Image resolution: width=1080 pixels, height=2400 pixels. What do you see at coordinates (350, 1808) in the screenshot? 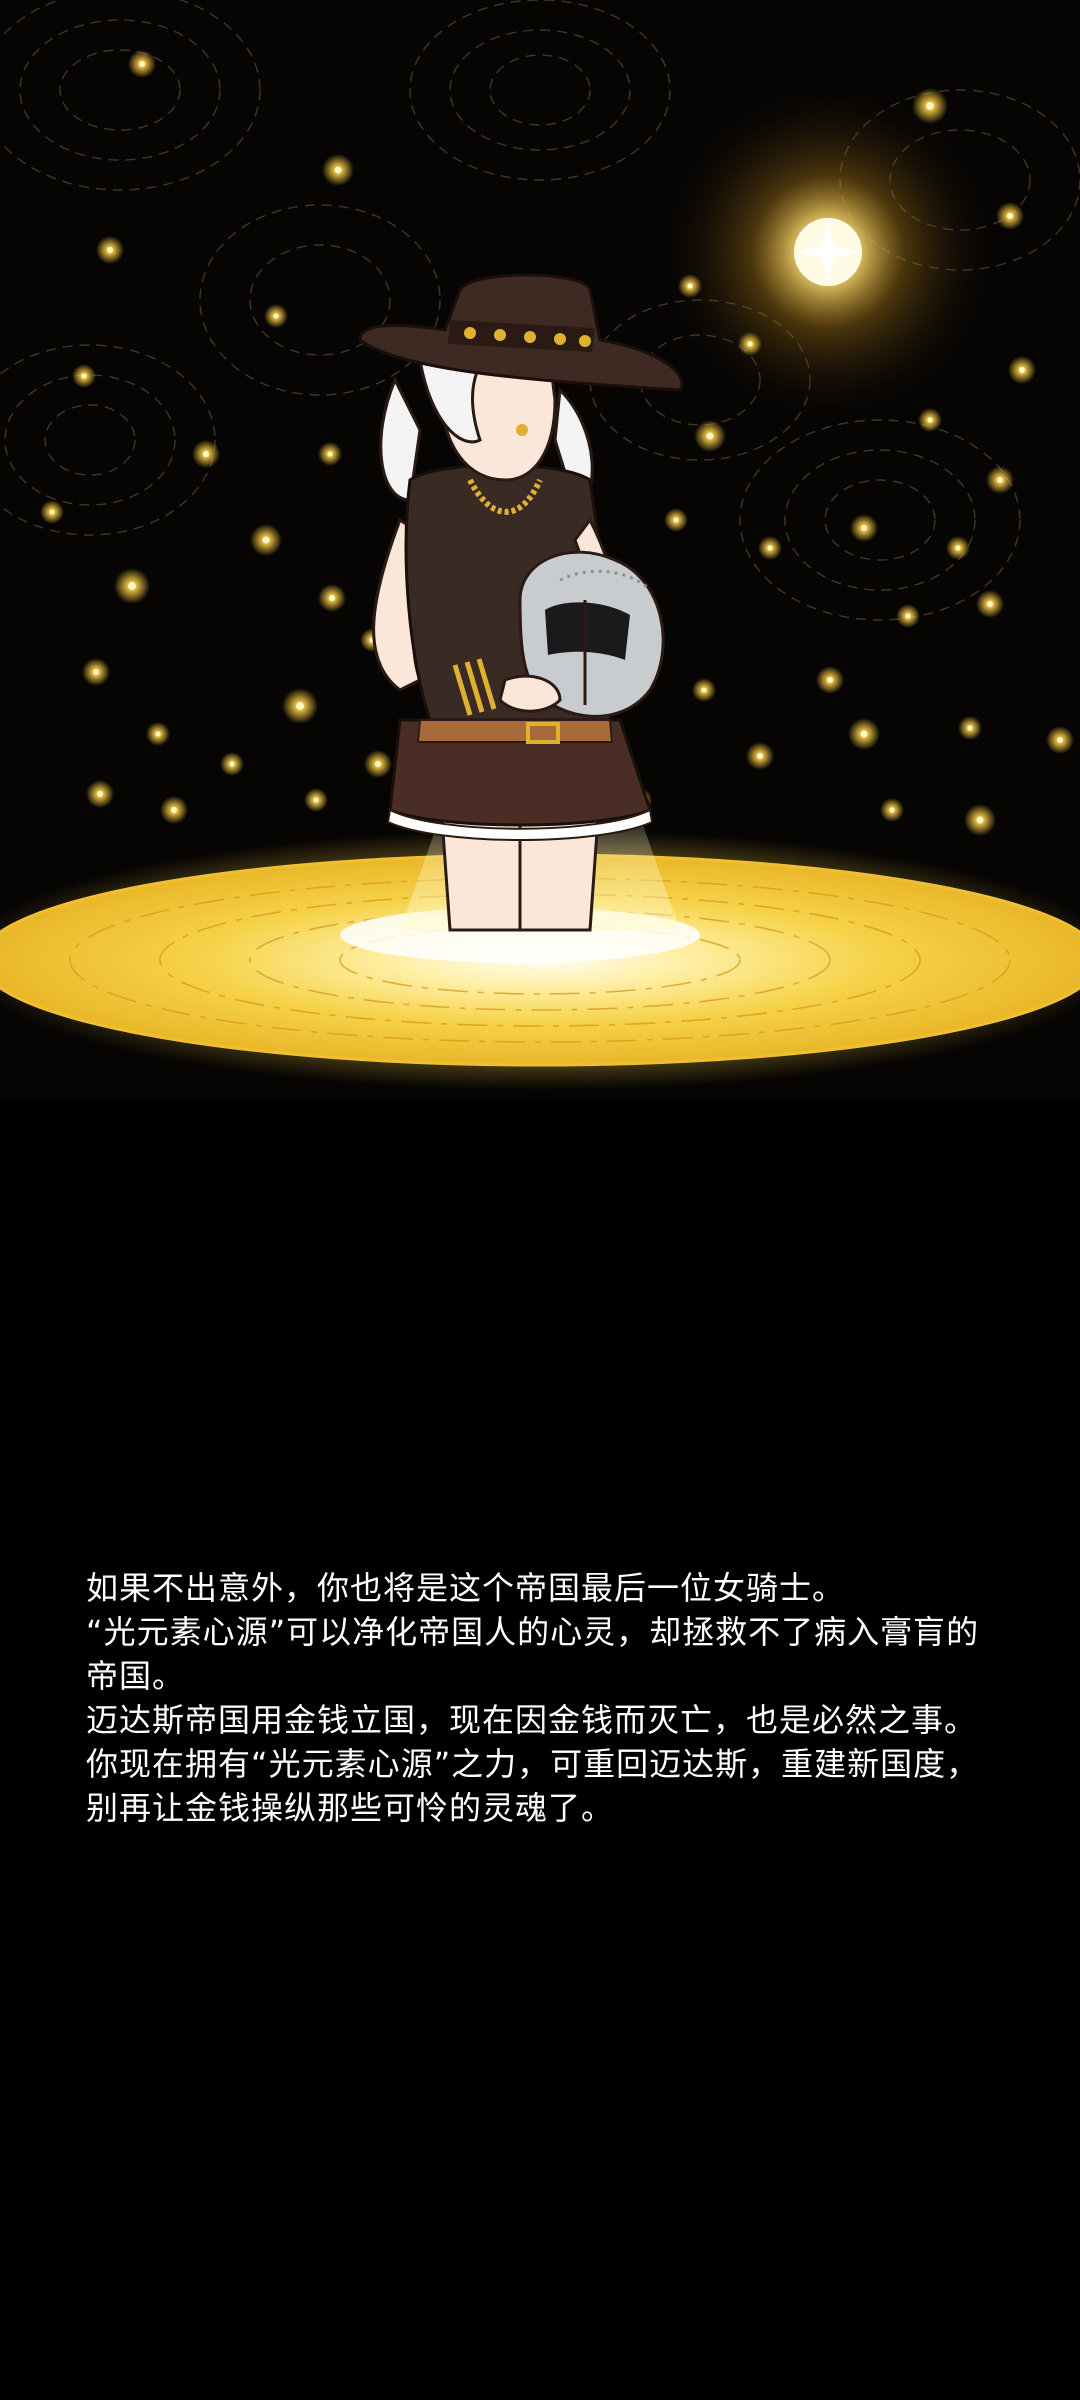
I see `story-line: 别再让金钱操纵那些可怜的灵魂了。` at bounding box center [350, 1808].